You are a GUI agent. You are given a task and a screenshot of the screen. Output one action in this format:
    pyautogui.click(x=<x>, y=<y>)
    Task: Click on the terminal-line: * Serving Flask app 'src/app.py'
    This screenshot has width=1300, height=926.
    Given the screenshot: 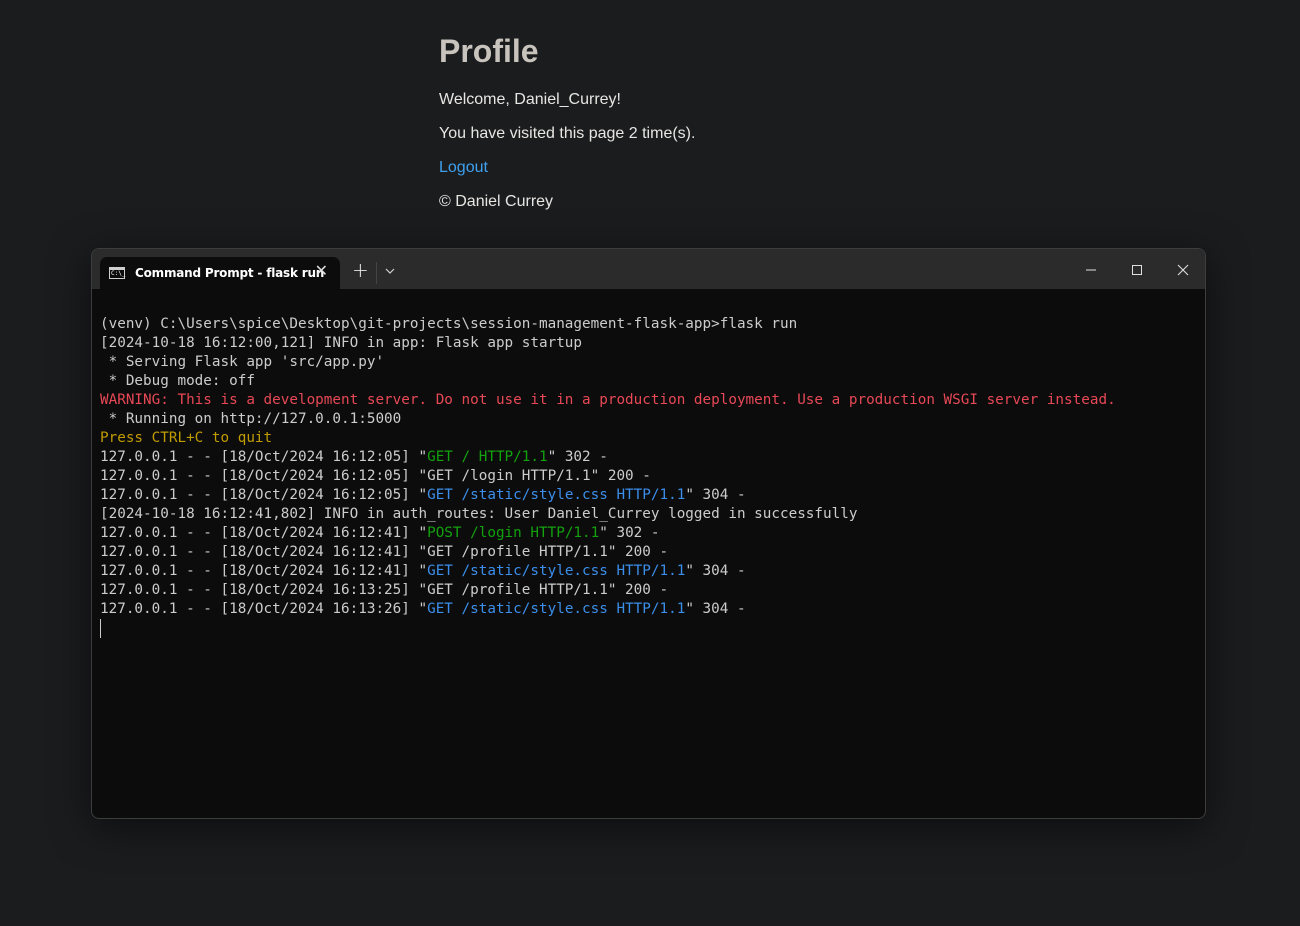 What is the action you would take?
    pyautogui.click(x=648, y=362)
    